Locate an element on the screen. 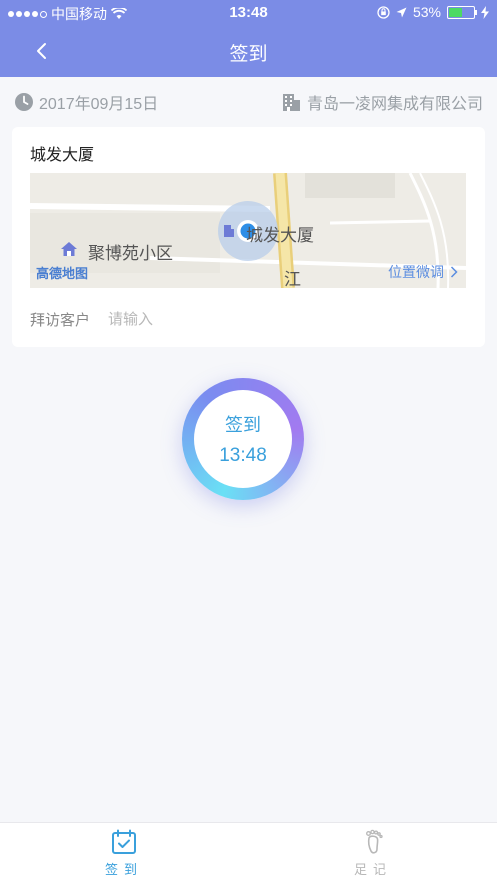  navbar: 签到 is located at coordinates (248, 51).